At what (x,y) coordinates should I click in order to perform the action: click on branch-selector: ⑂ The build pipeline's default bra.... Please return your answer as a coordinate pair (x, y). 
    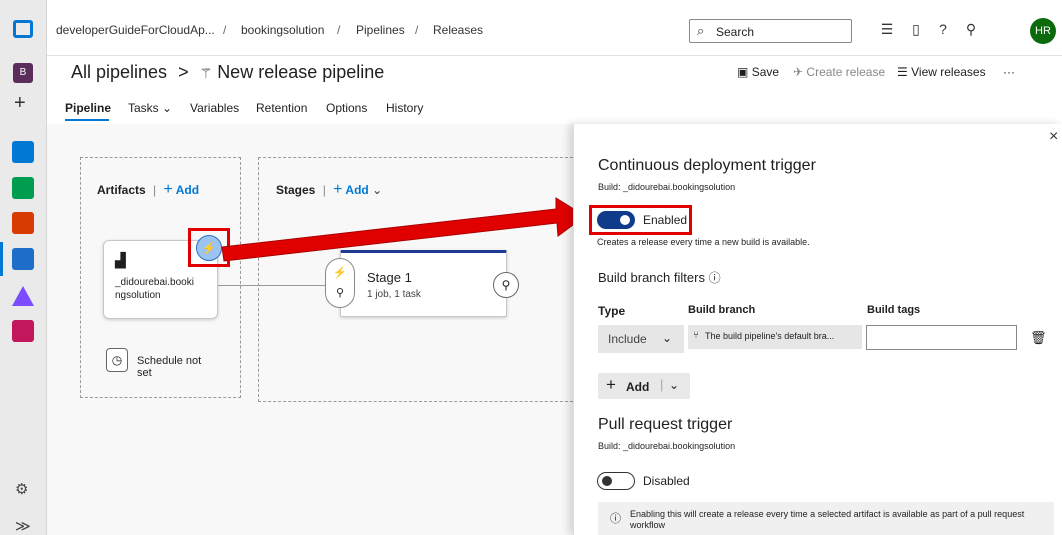
    Looking at the image, I should click on (775, 337).